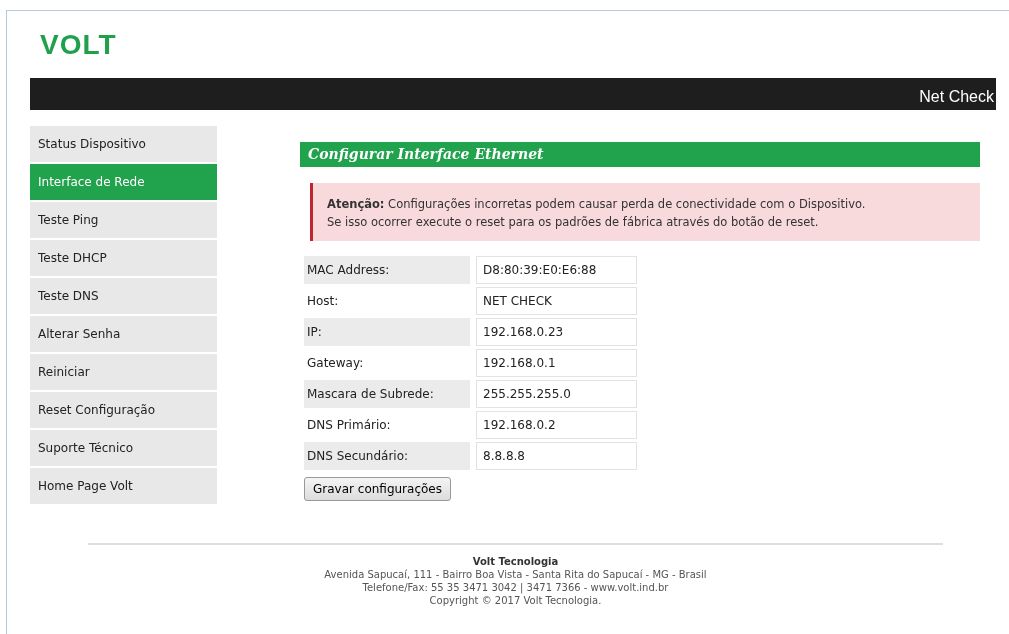  What do you see at coordinates (515, 561) in the screenshot?
I see `footer-company: Volt Tecnologia` at bounding box center [515, 561].